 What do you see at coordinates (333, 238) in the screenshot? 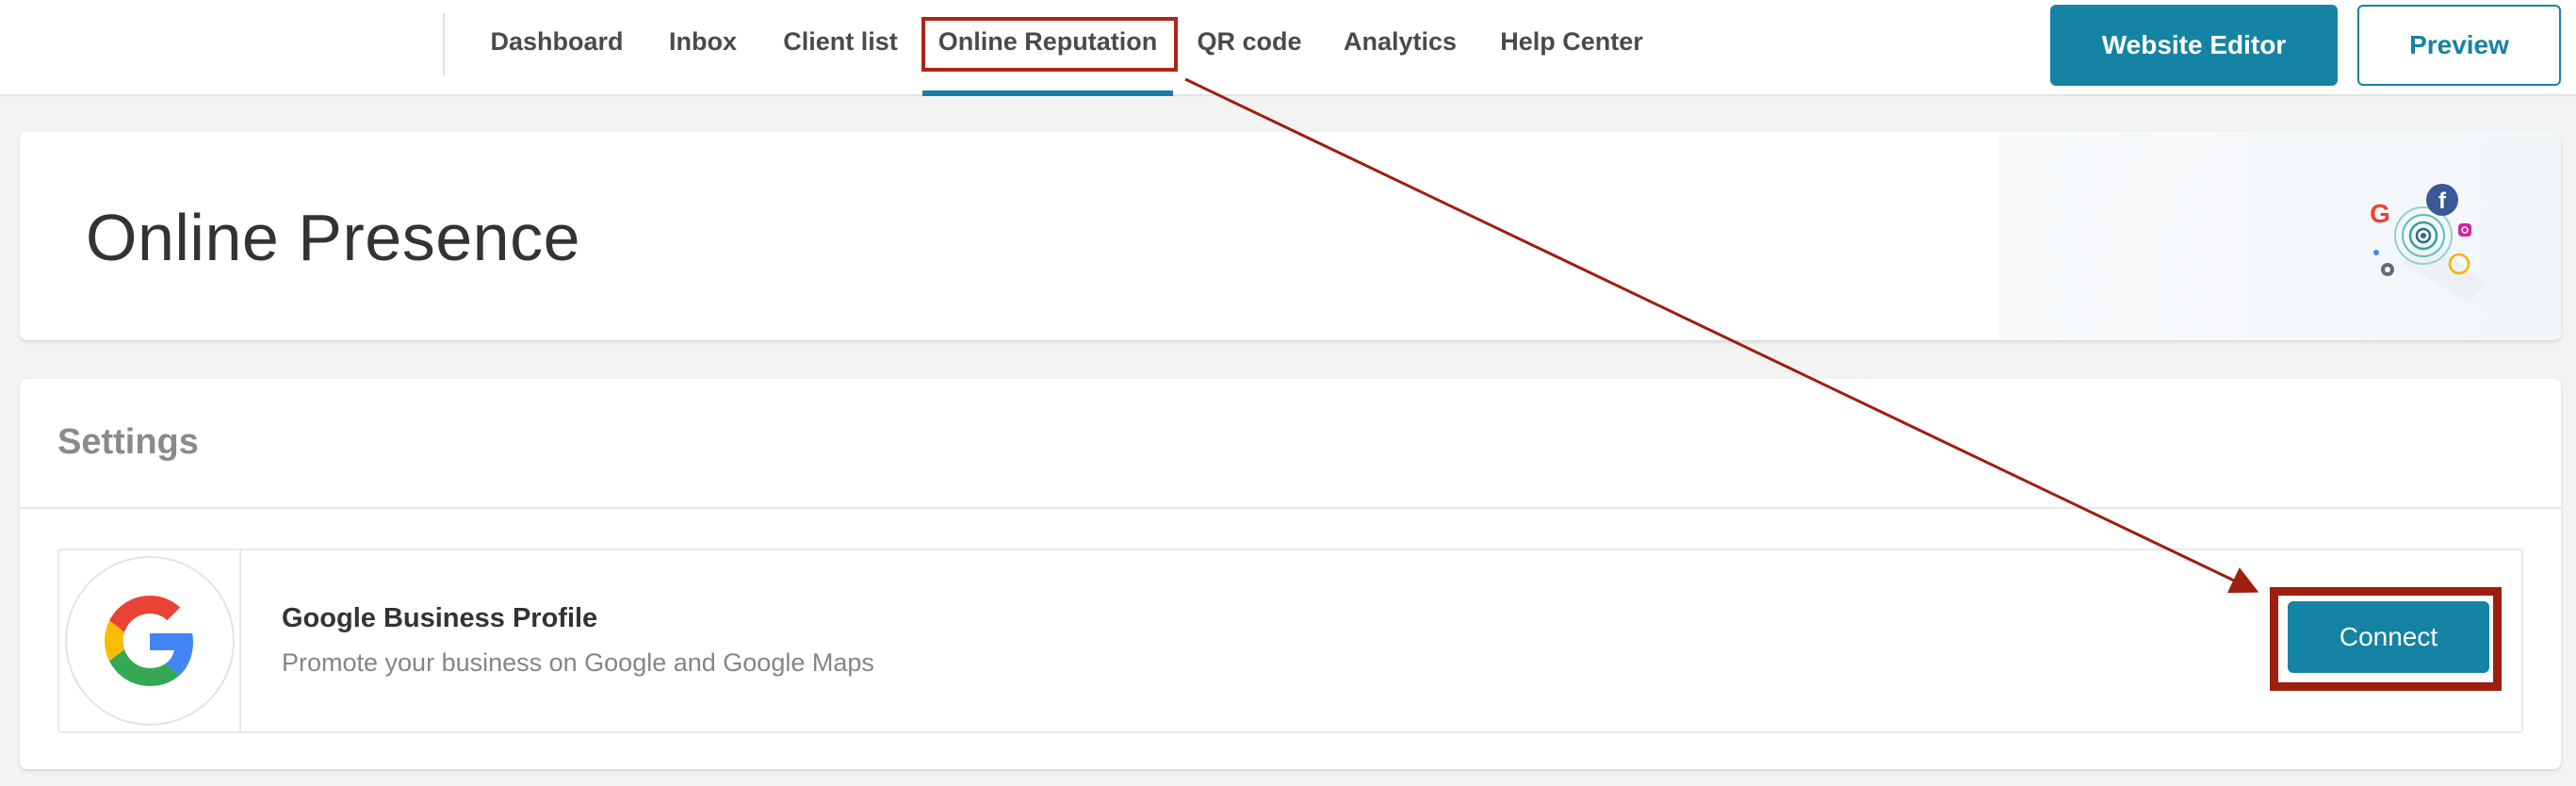
I see `page-title: Online Presence` at bounding box center [333, 238].